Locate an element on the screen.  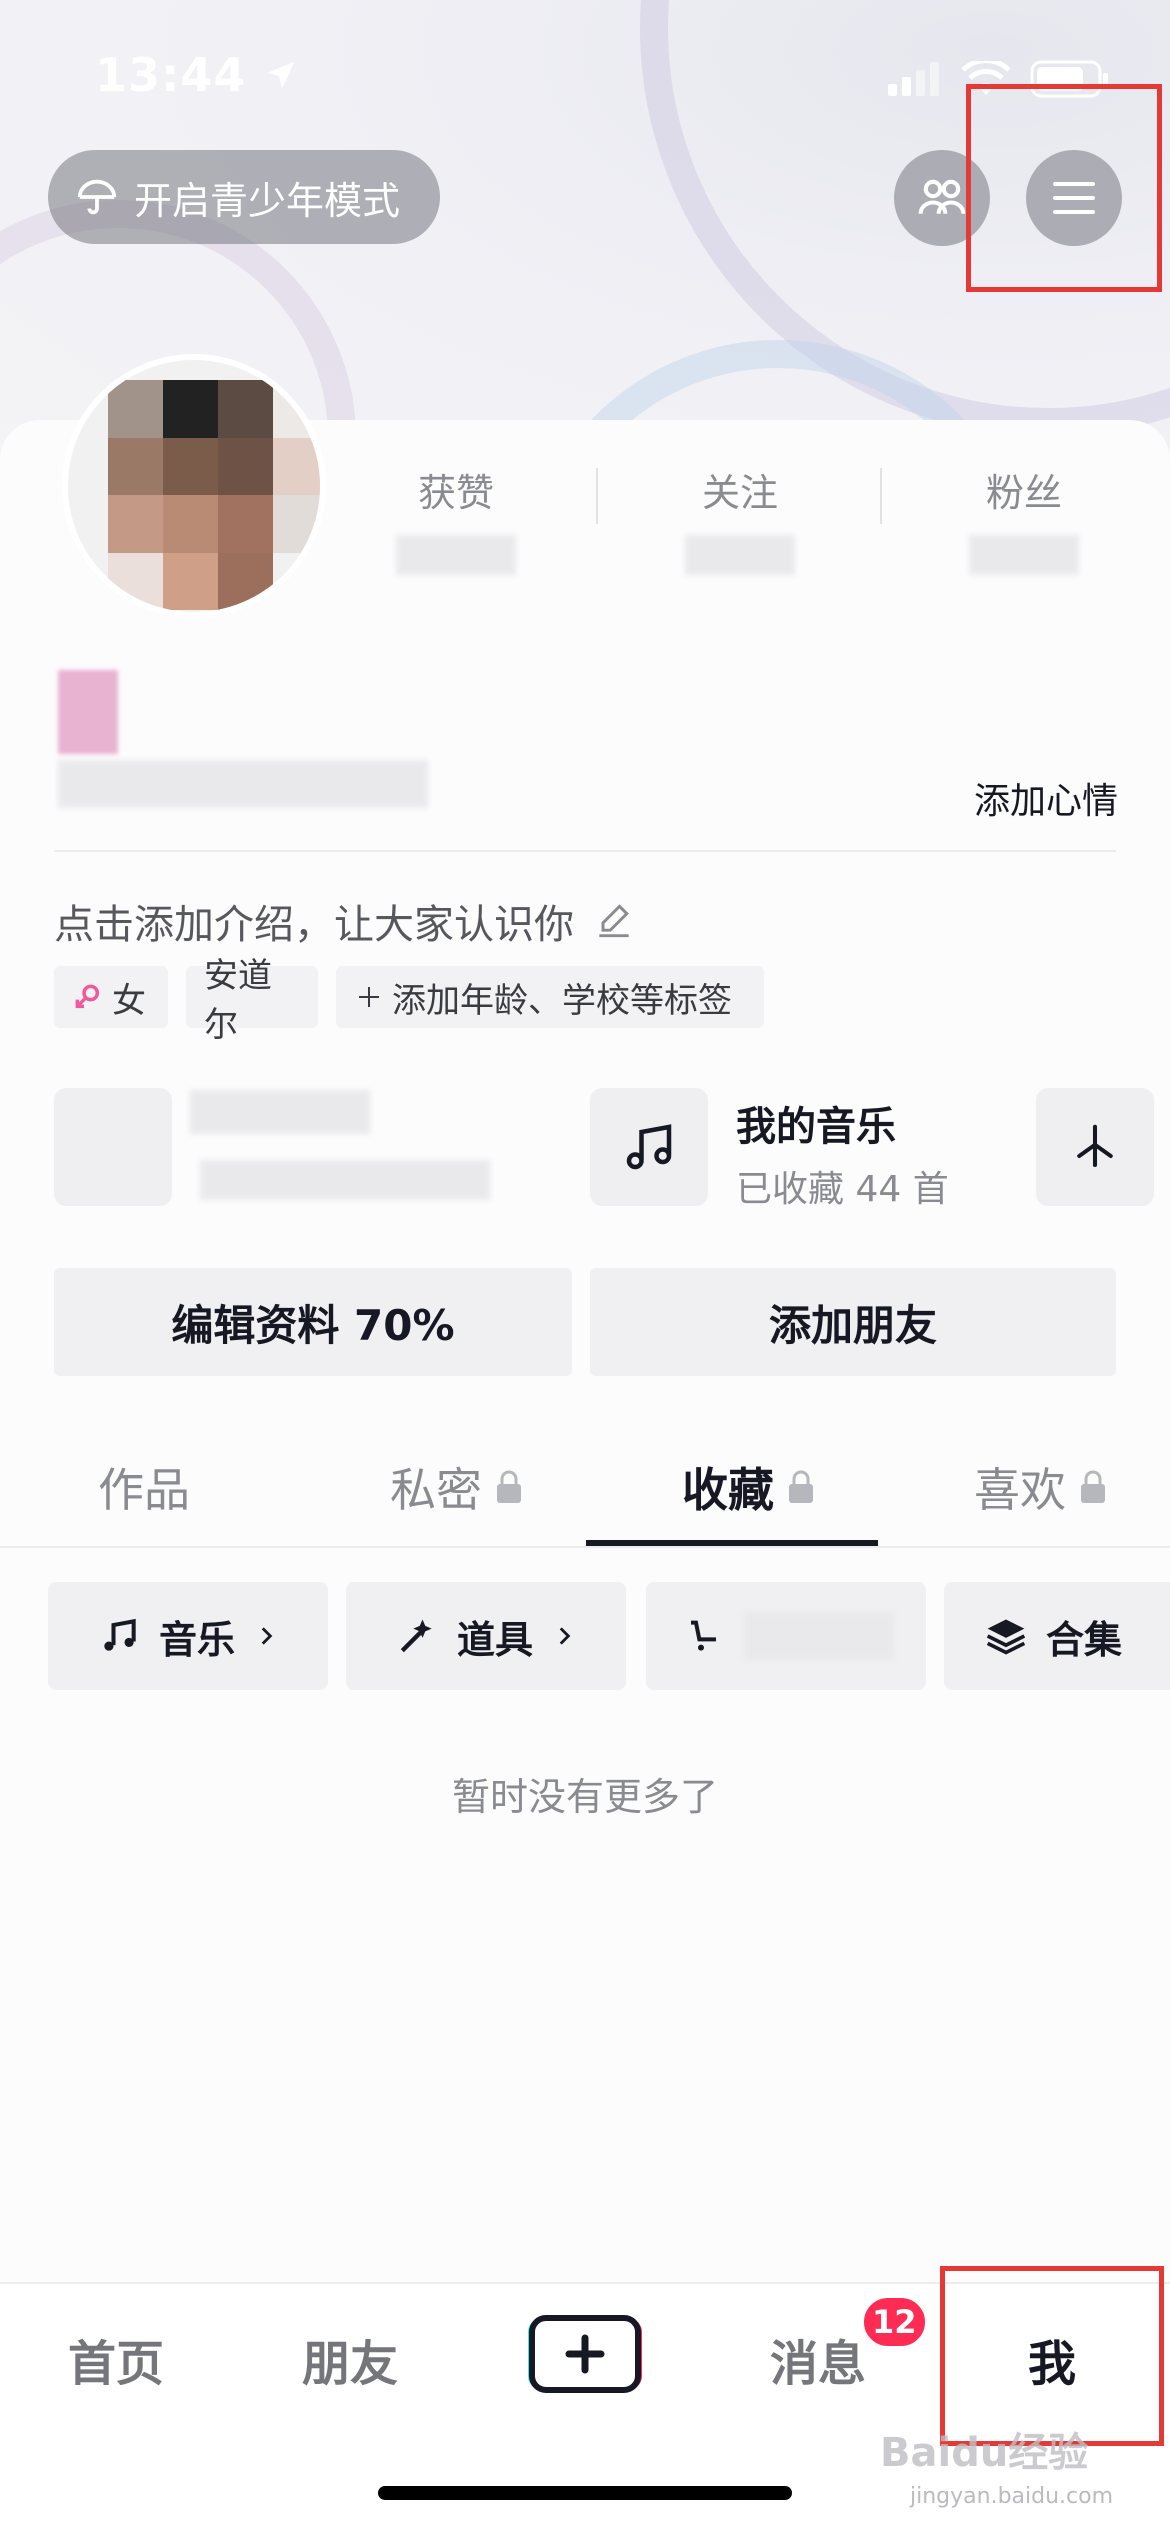
tab-favorites: 收藏 is located at coordinates (748, 1487).